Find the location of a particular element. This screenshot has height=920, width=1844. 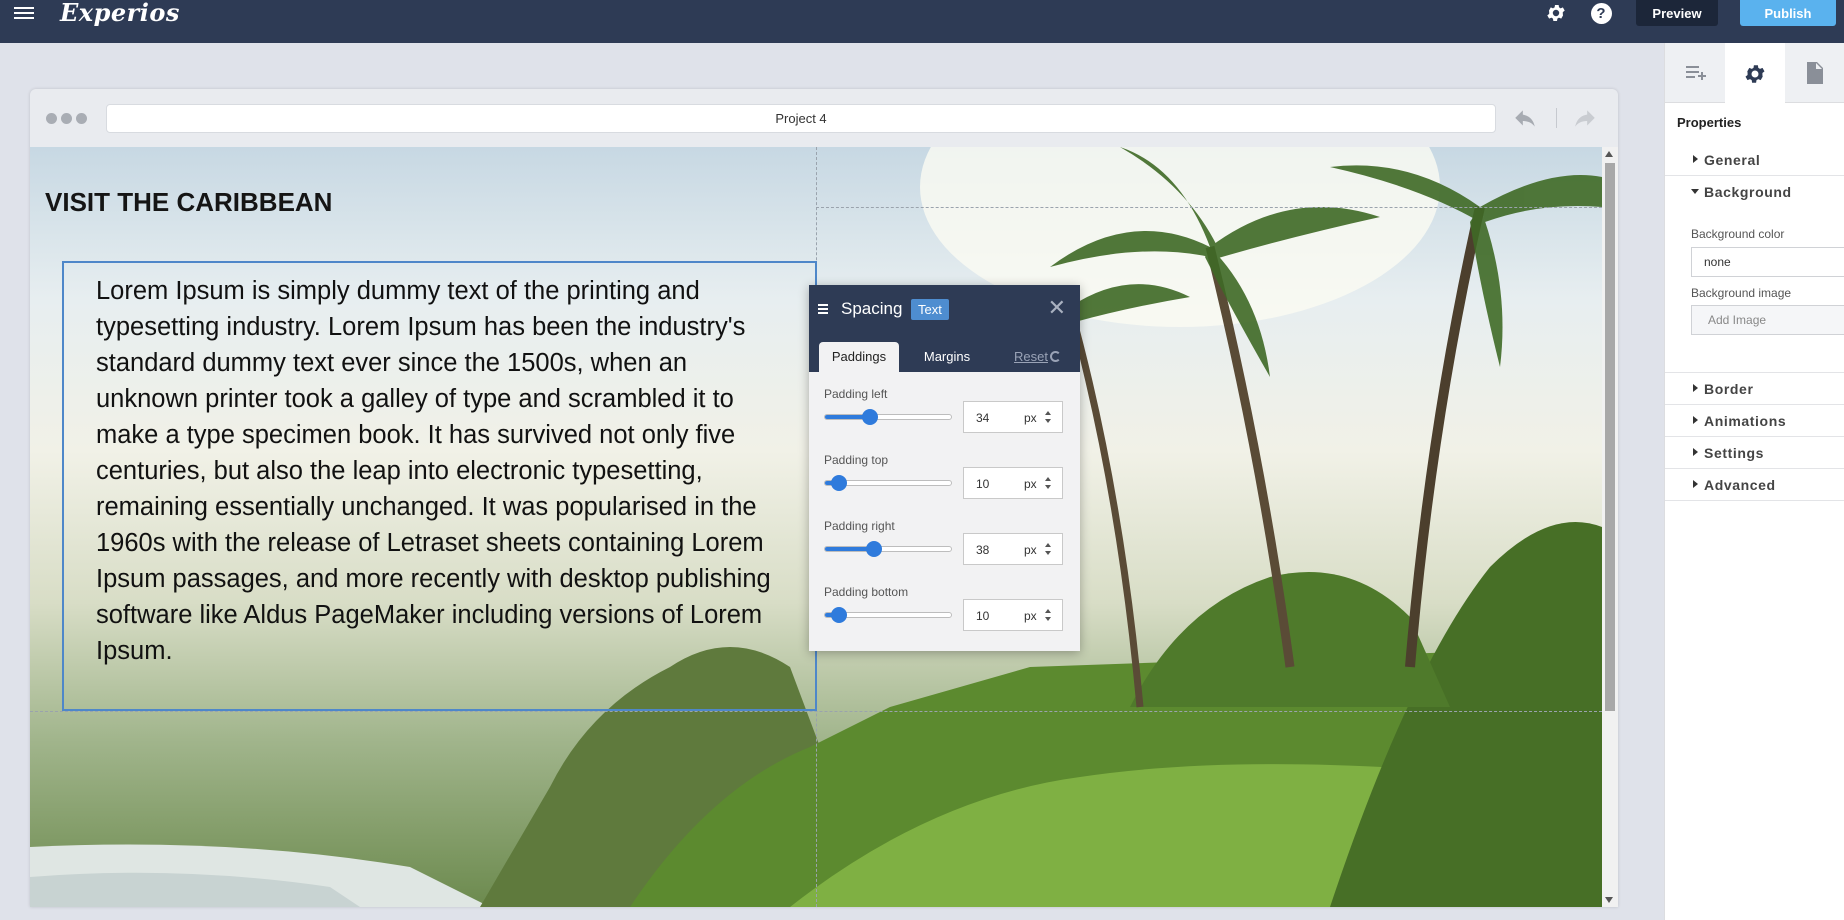

page-heading: VISIT THE CARIBBEAN is located at coordinates (188, 202).